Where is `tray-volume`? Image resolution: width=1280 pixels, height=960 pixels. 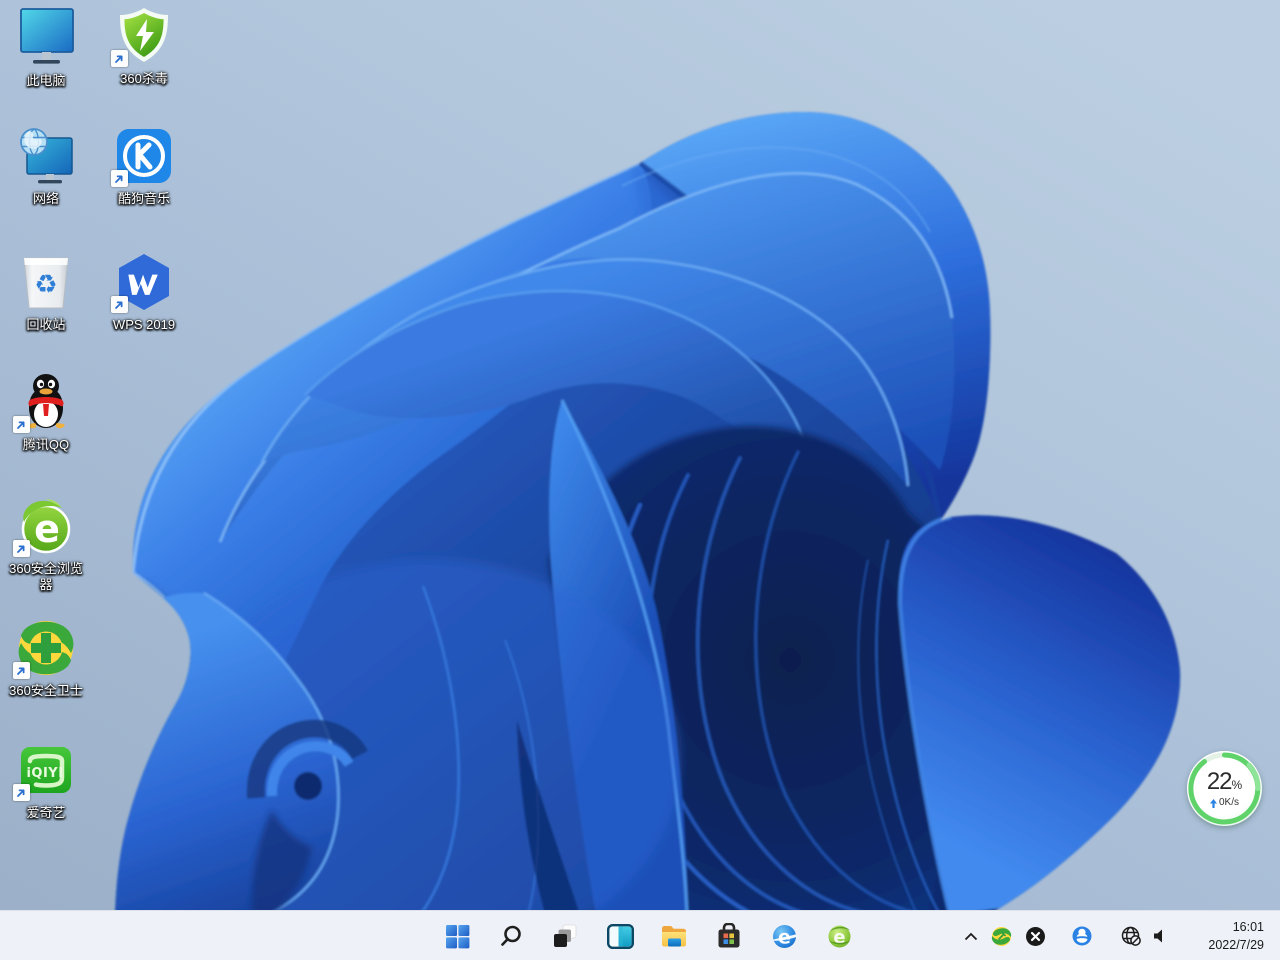 tray-volume is located at coordinates (1160, 936).